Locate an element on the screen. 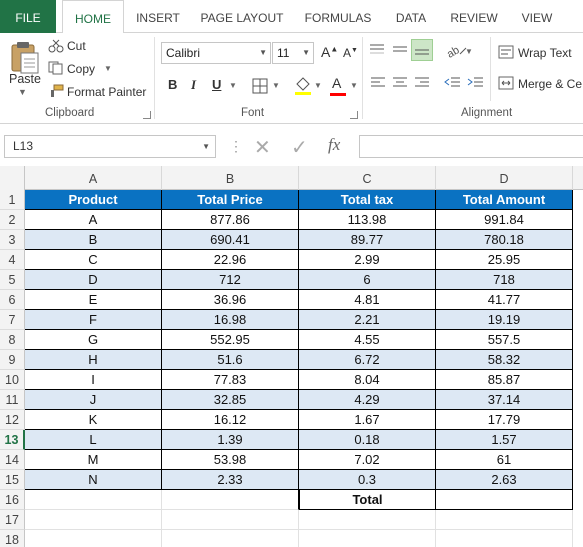 This screenshot has width=583, height=547. table-cell: 780.18 is located at coordinates (504, 240).